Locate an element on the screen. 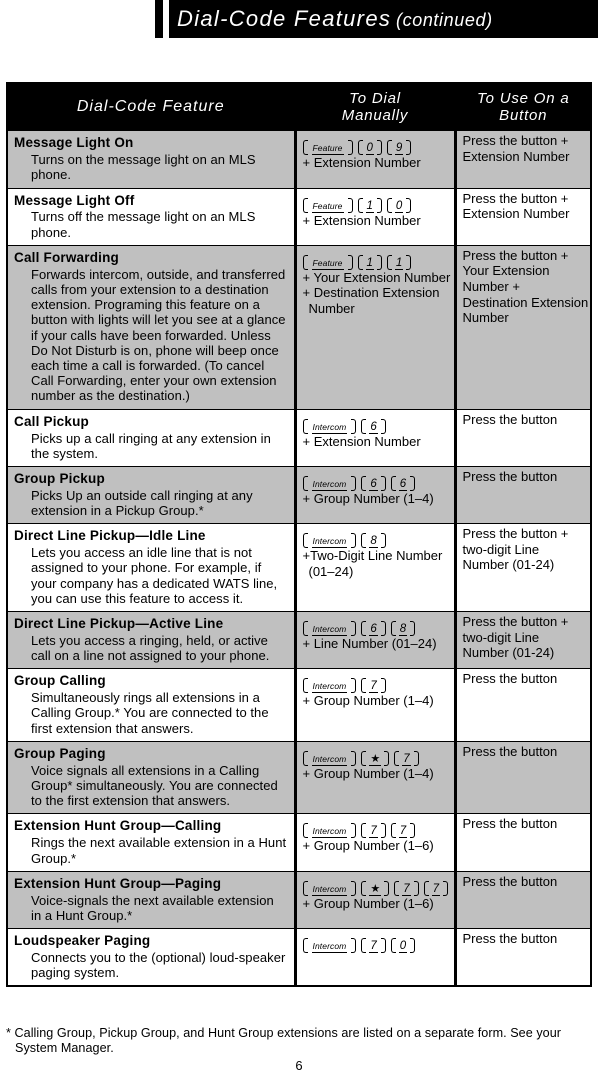 Image resolution: width=598 pixels, height=1078 pixels. feature-title: Group Calling is located at coordinates (60, 681).